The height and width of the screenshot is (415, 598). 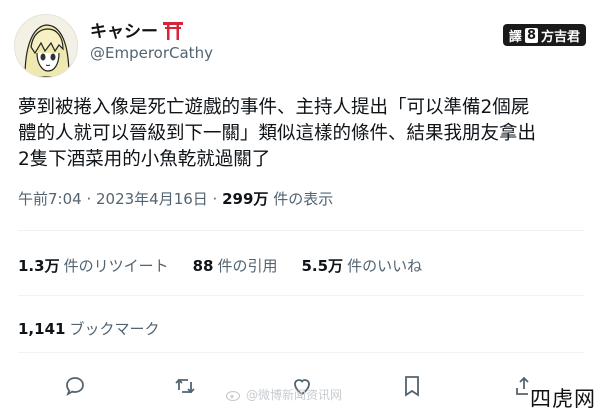 I want to click on retweets-label: 件のリツイート, so click(x=116, y=266).